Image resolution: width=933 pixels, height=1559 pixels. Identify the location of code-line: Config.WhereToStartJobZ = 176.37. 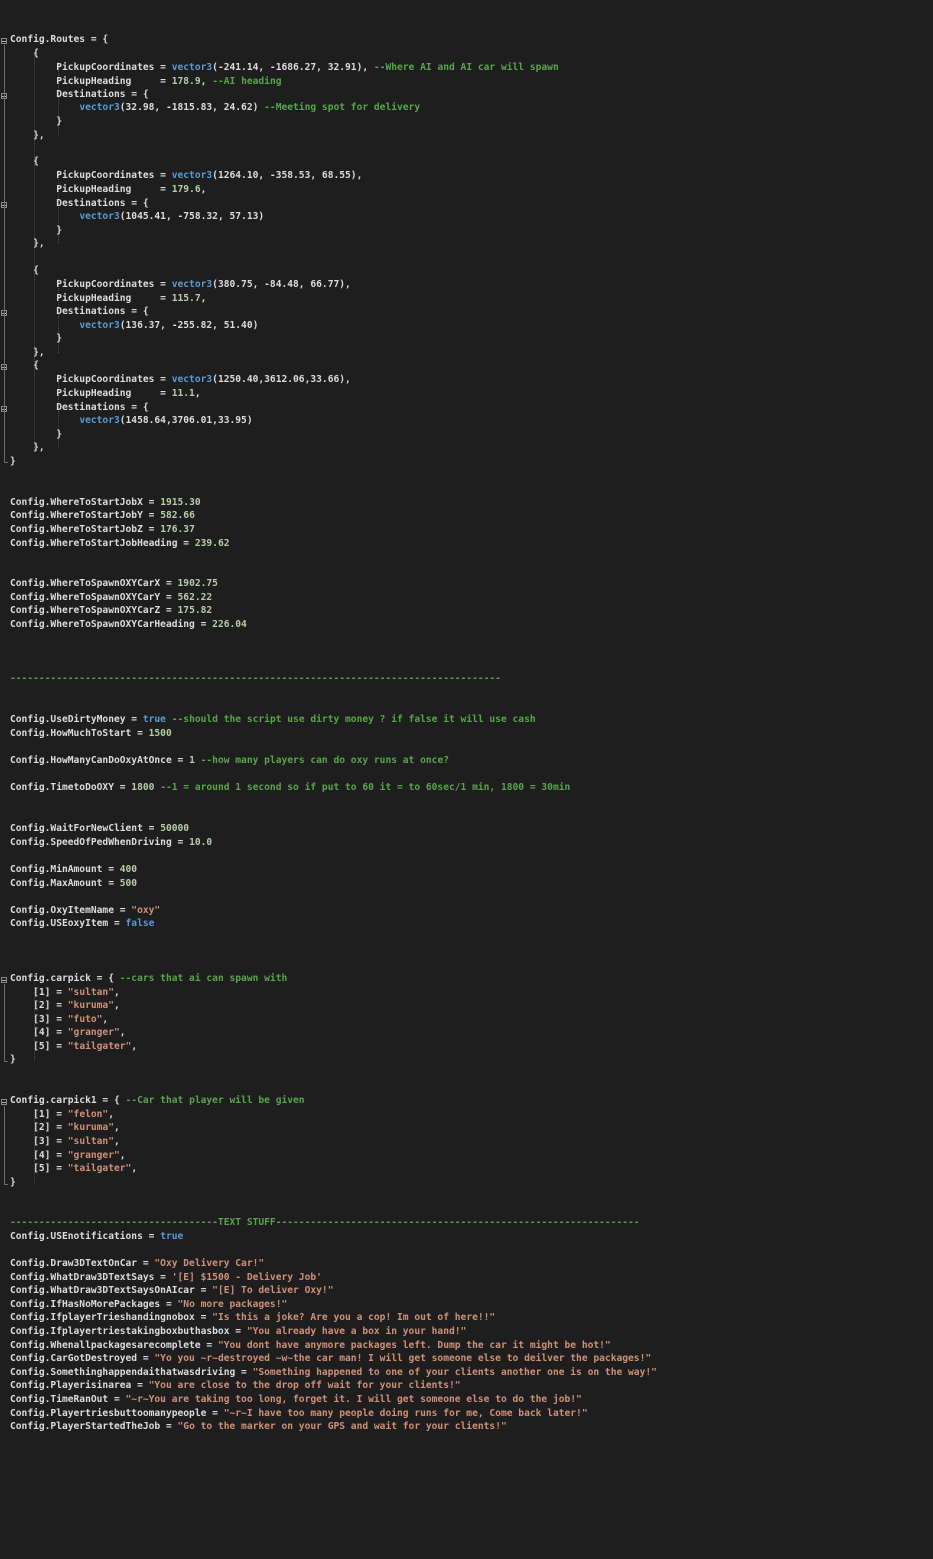
(102, 530).